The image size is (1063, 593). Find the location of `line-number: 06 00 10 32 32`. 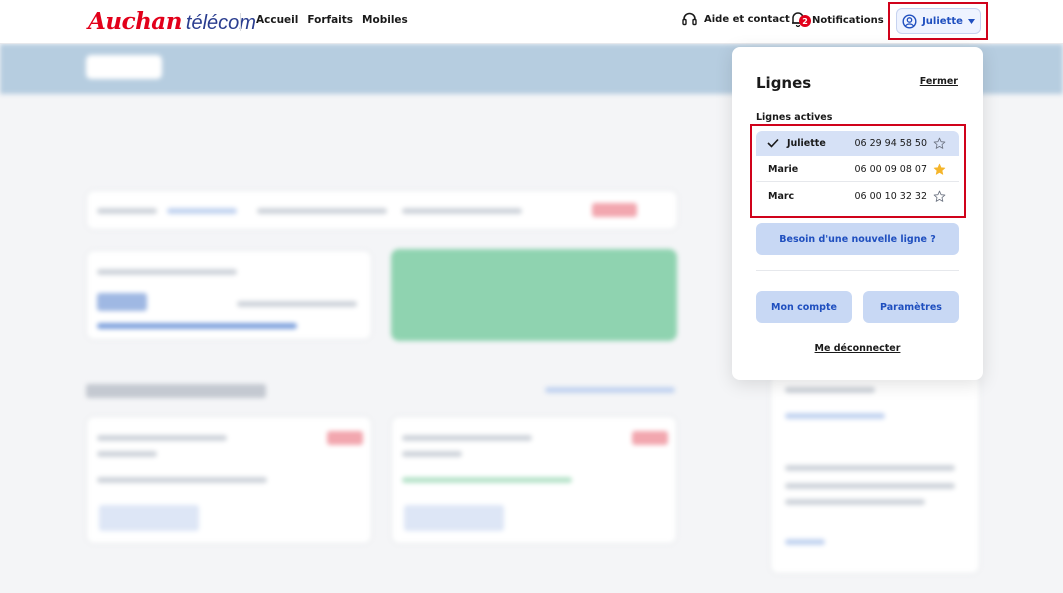

line-number: 06 00 10 32 32 is located at coordinates (890, 196).